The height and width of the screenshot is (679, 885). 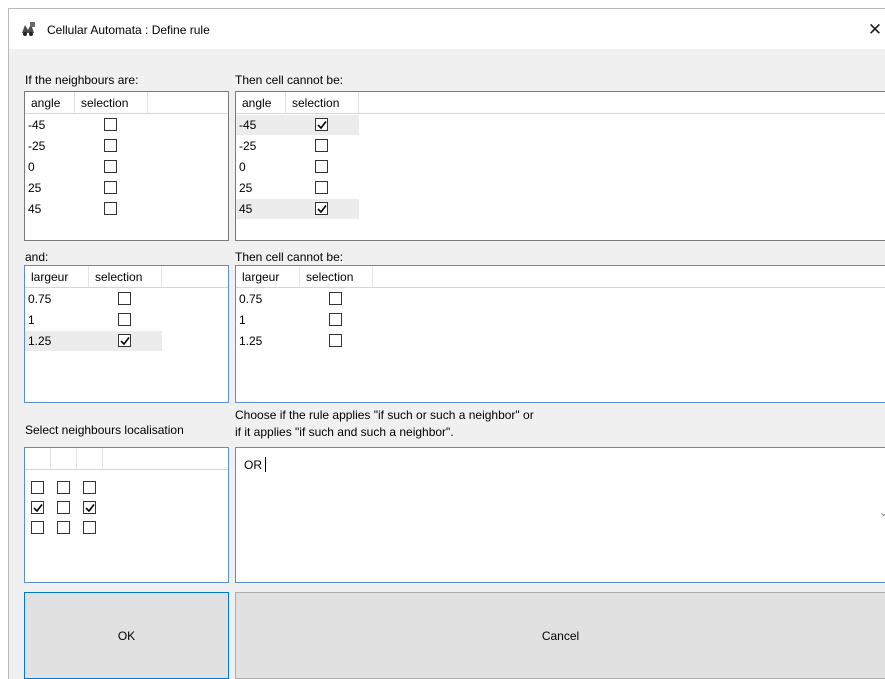 I want to click on app-icon, so click(x=28, y=29).